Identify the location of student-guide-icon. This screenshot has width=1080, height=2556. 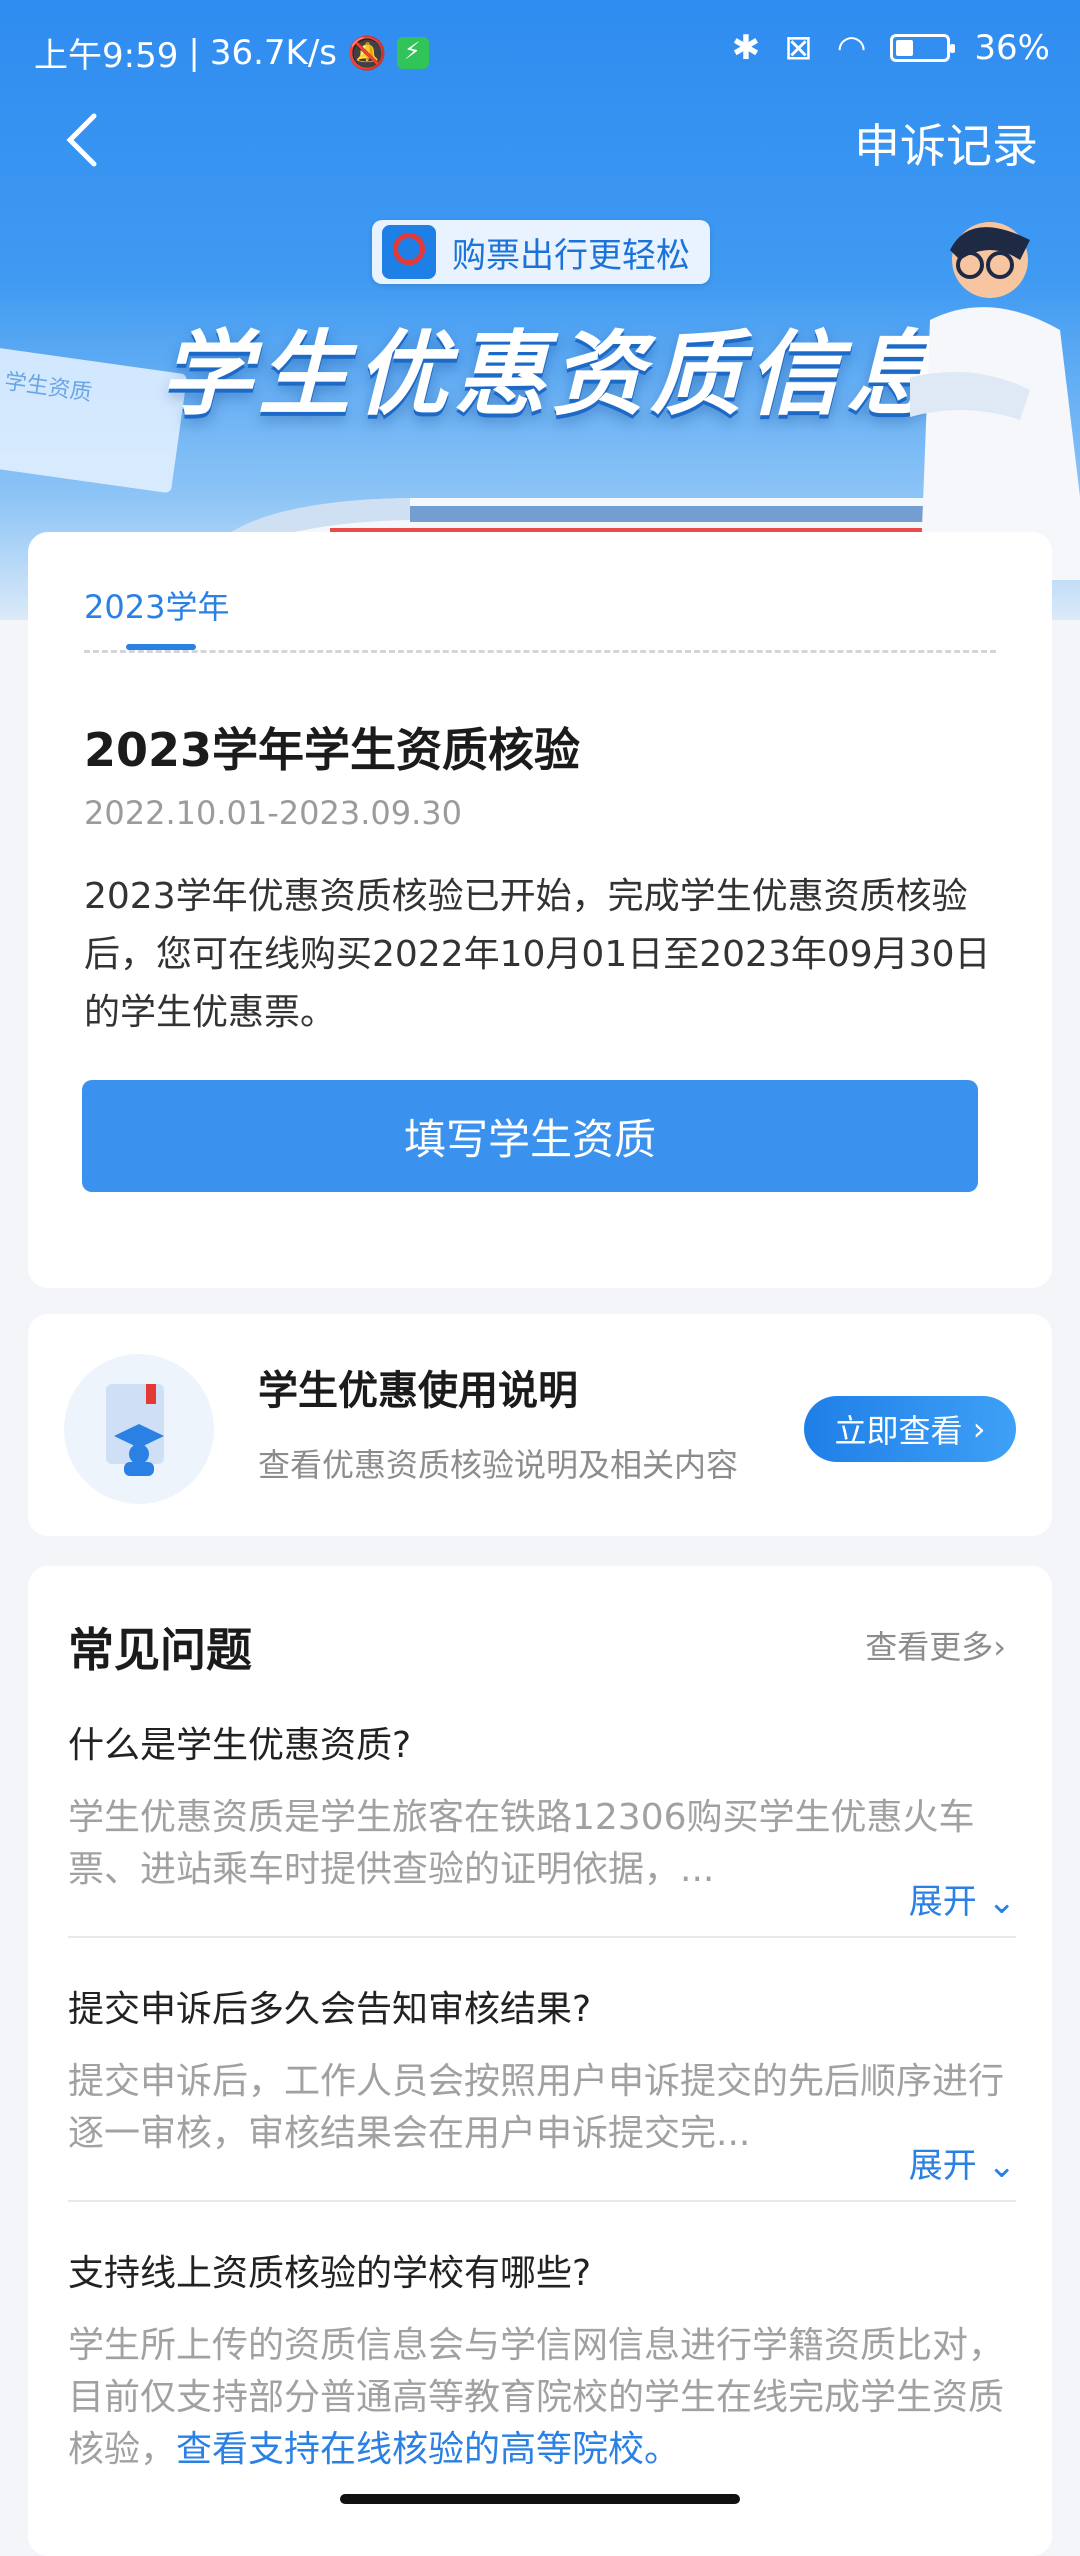
(139, 1429).